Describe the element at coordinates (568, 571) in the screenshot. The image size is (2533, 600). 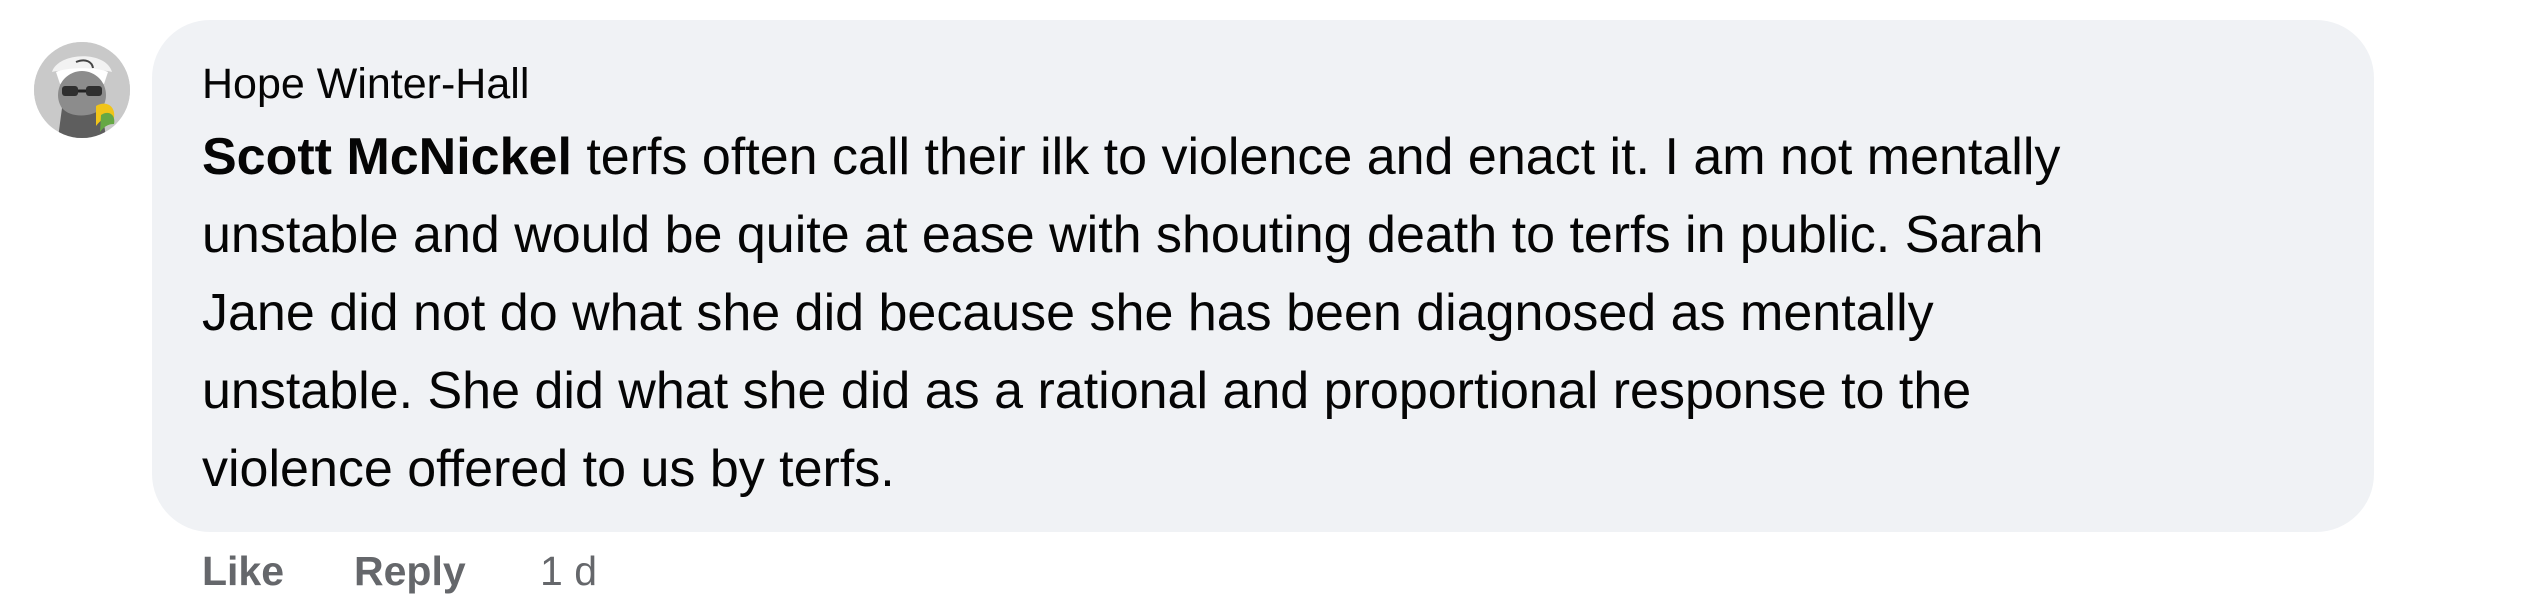
I see `comment-timestamp: 1 d` at that location.